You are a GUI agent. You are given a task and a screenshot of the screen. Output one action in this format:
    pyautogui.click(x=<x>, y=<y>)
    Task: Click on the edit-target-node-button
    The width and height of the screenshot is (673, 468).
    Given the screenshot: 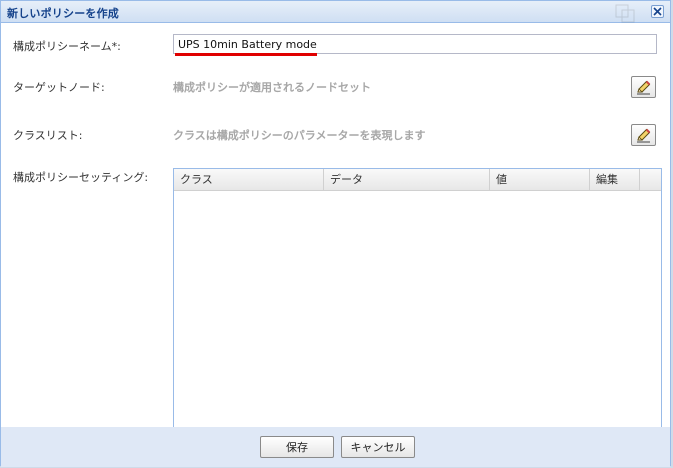 What is the action you would take?
    pyautogui.click(x=643, y=87)
    